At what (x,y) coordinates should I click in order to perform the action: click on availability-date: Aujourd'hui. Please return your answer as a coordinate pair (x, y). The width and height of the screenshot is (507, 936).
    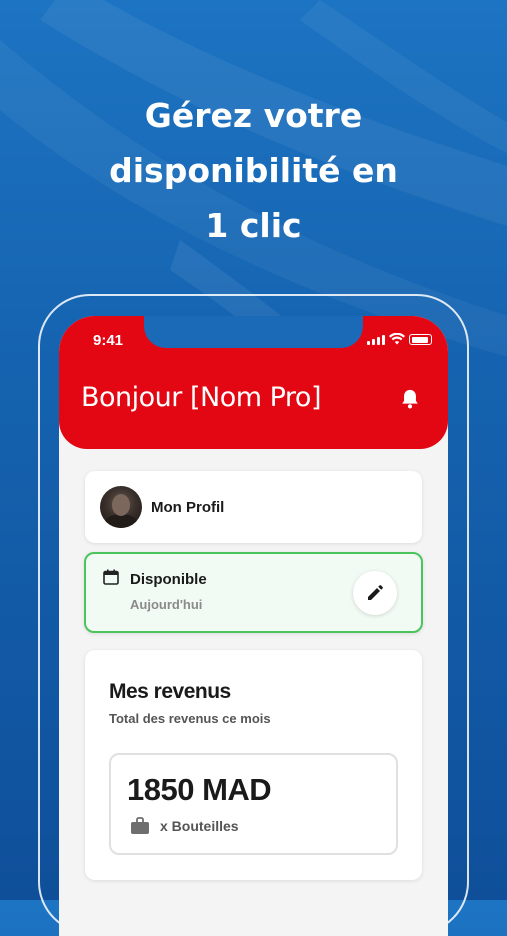
    Looking at the image, I should click on (166, 604).